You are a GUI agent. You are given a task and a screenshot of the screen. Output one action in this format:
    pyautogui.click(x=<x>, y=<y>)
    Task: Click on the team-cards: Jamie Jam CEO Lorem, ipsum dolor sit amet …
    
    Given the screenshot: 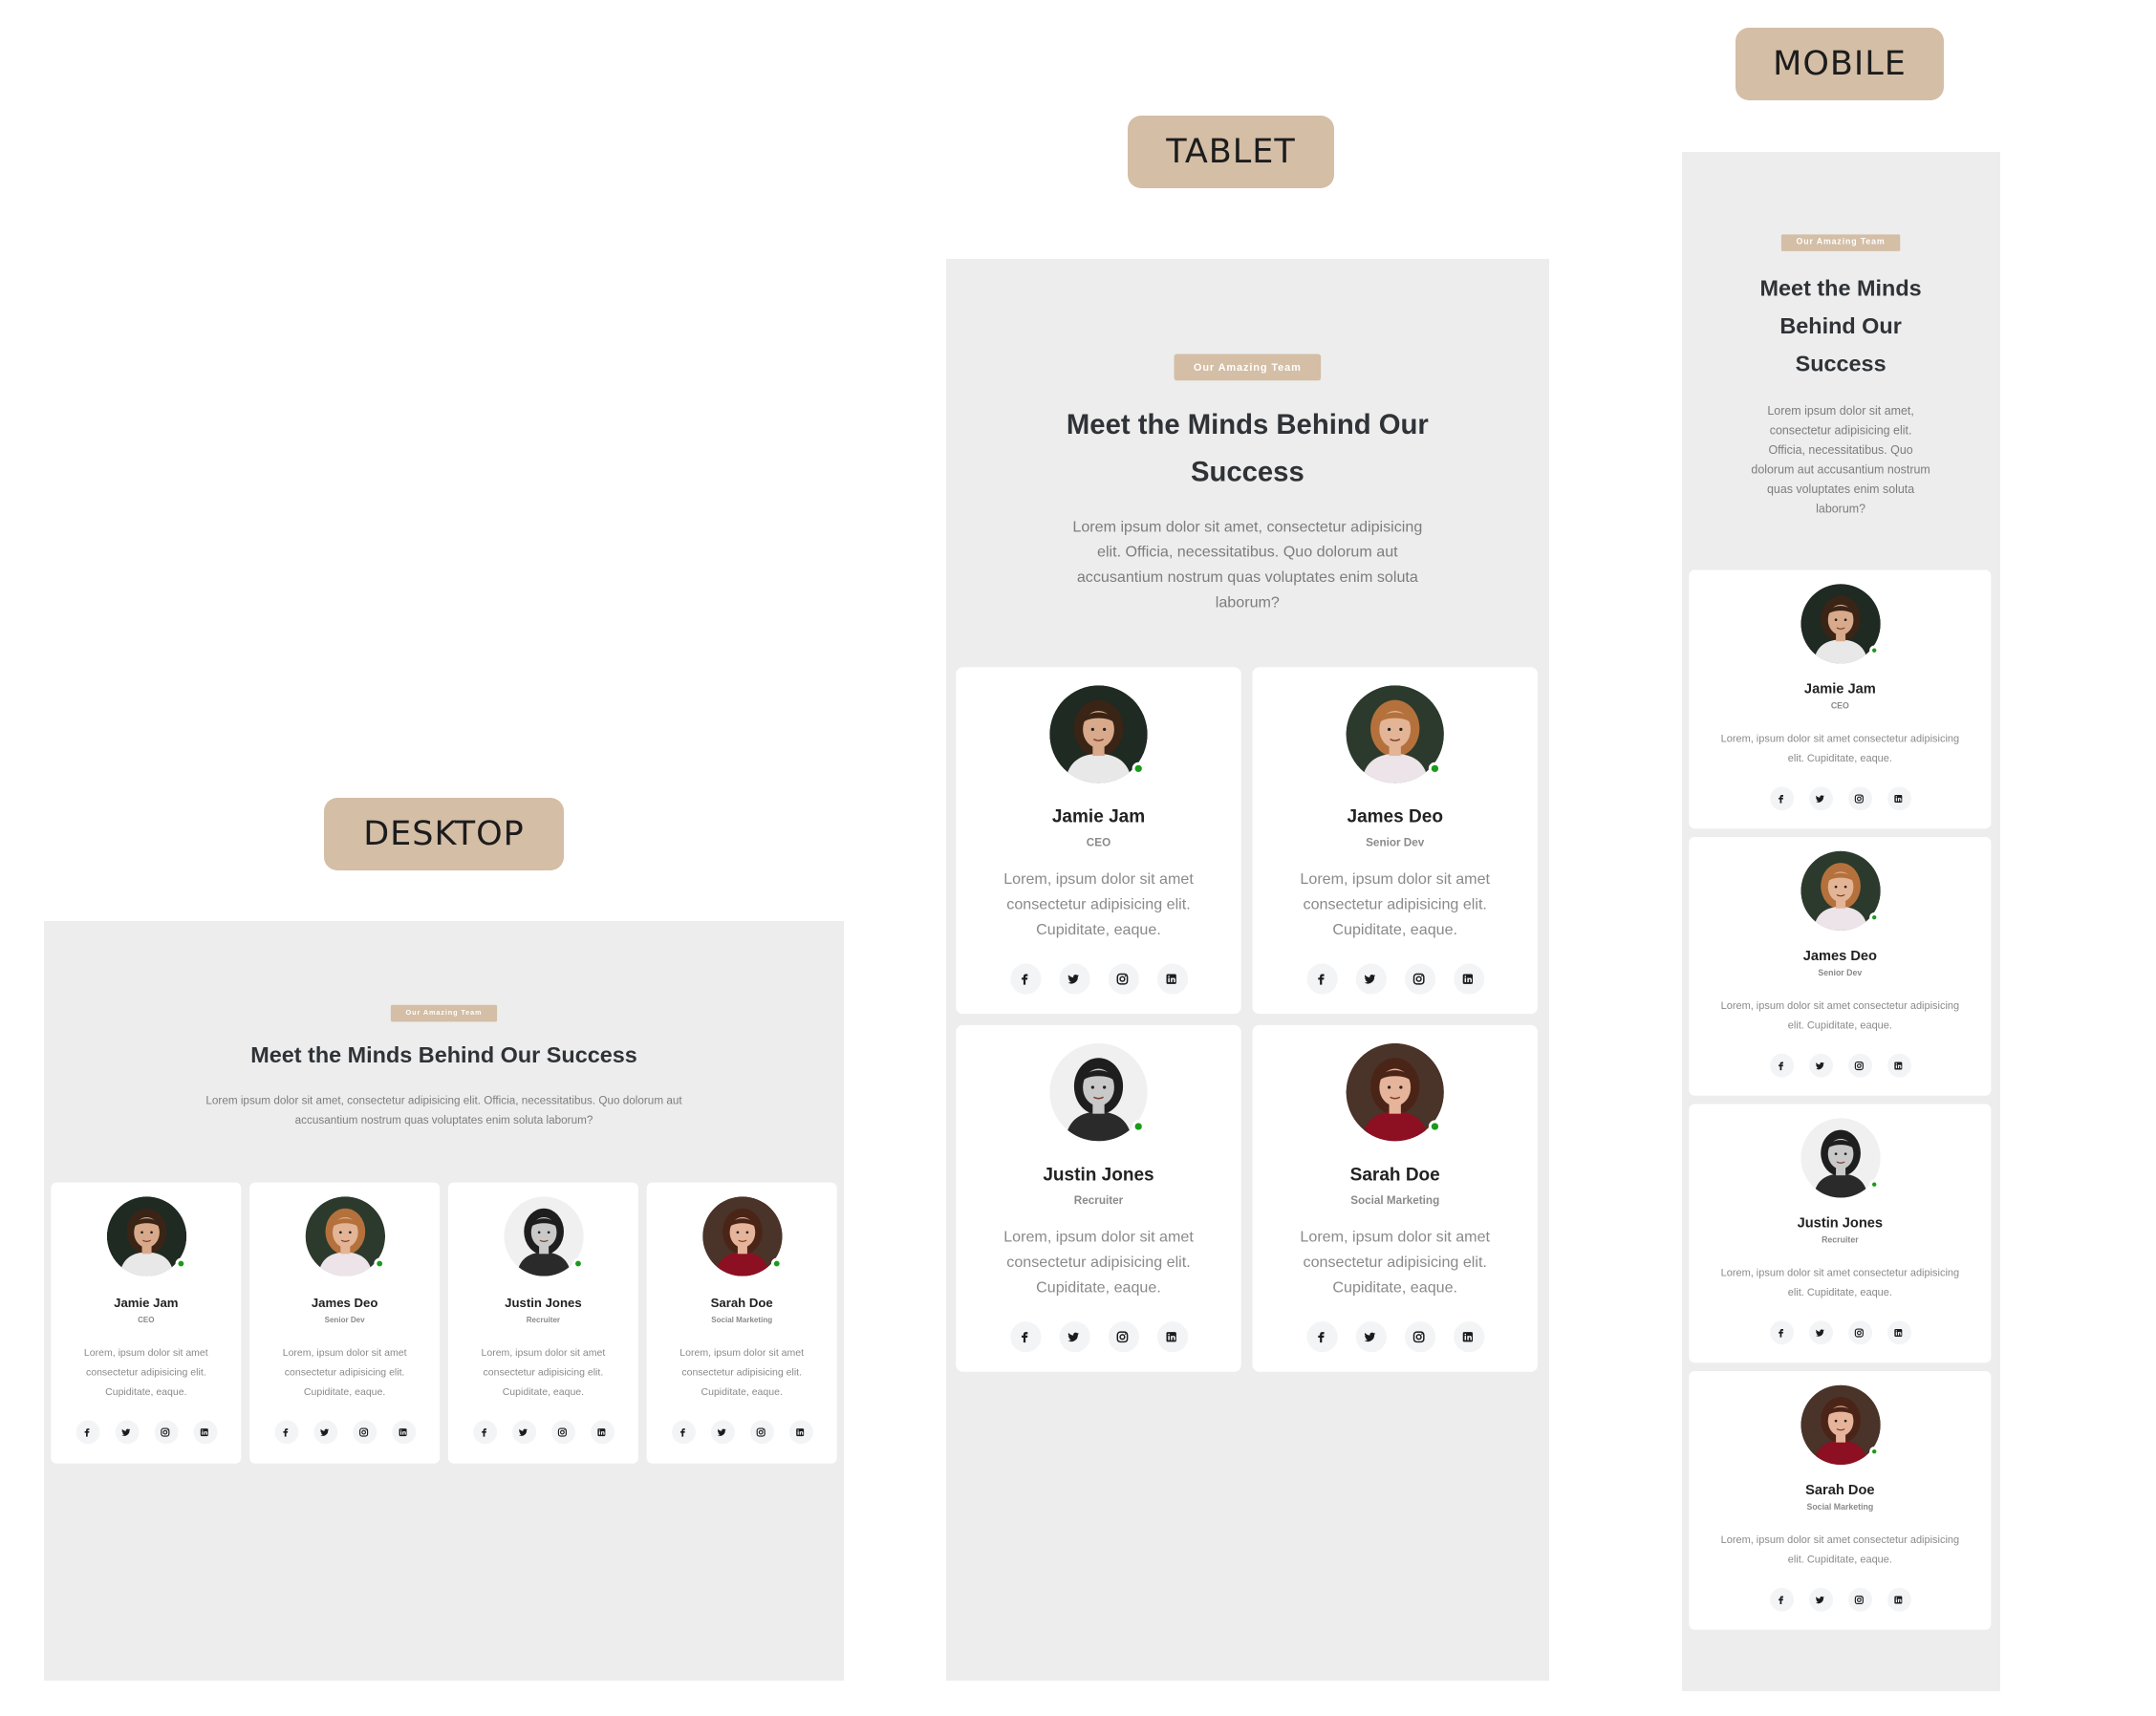 What is the action you would take?
    pyautogui.click(x=444, y=1297)
    